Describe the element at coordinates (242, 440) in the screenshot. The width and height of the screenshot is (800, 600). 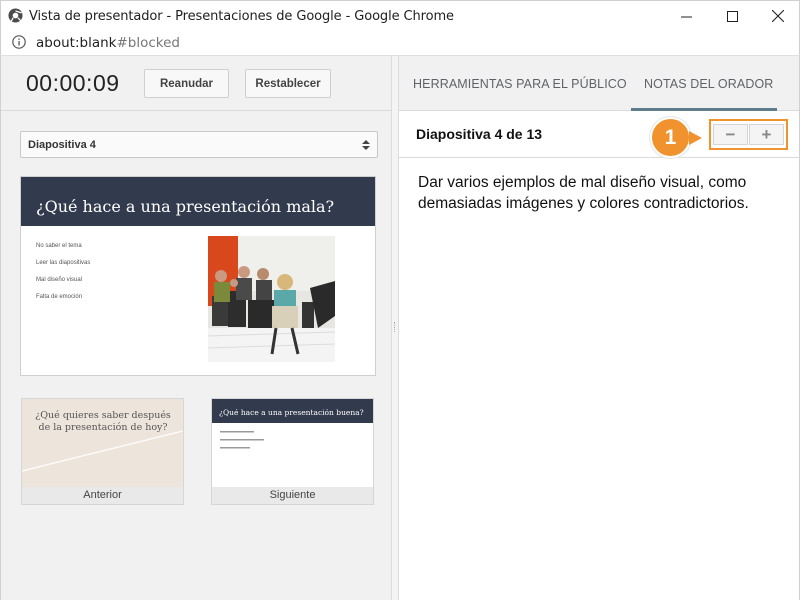
I see `next-slide-bullets-lines` at that location.